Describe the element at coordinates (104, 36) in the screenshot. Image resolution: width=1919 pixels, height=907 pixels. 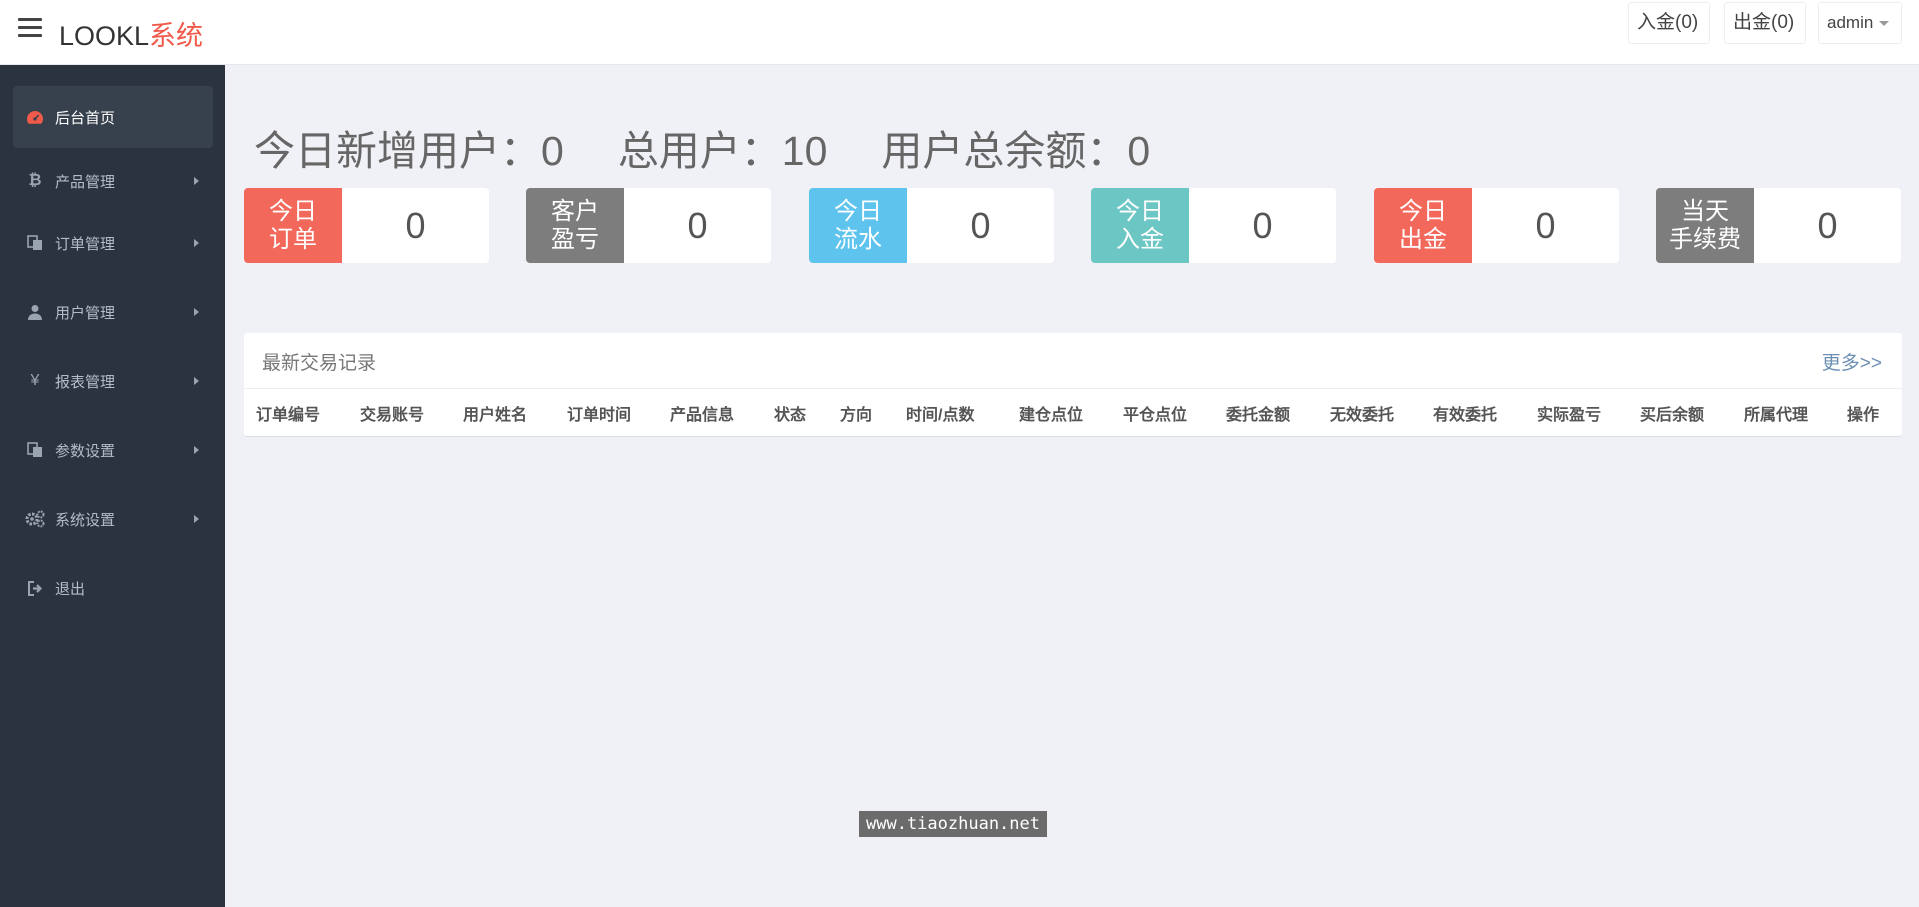
I see `brand-main: LOOKL` at that location.